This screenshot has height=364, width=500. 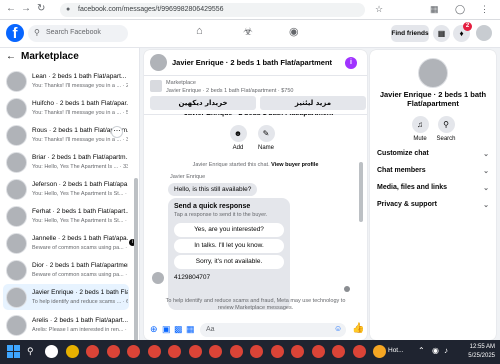 What do you see at coordinates (351, 63) in the screenshot?
I see `info-icon: i` at bounding box center [351, 63].